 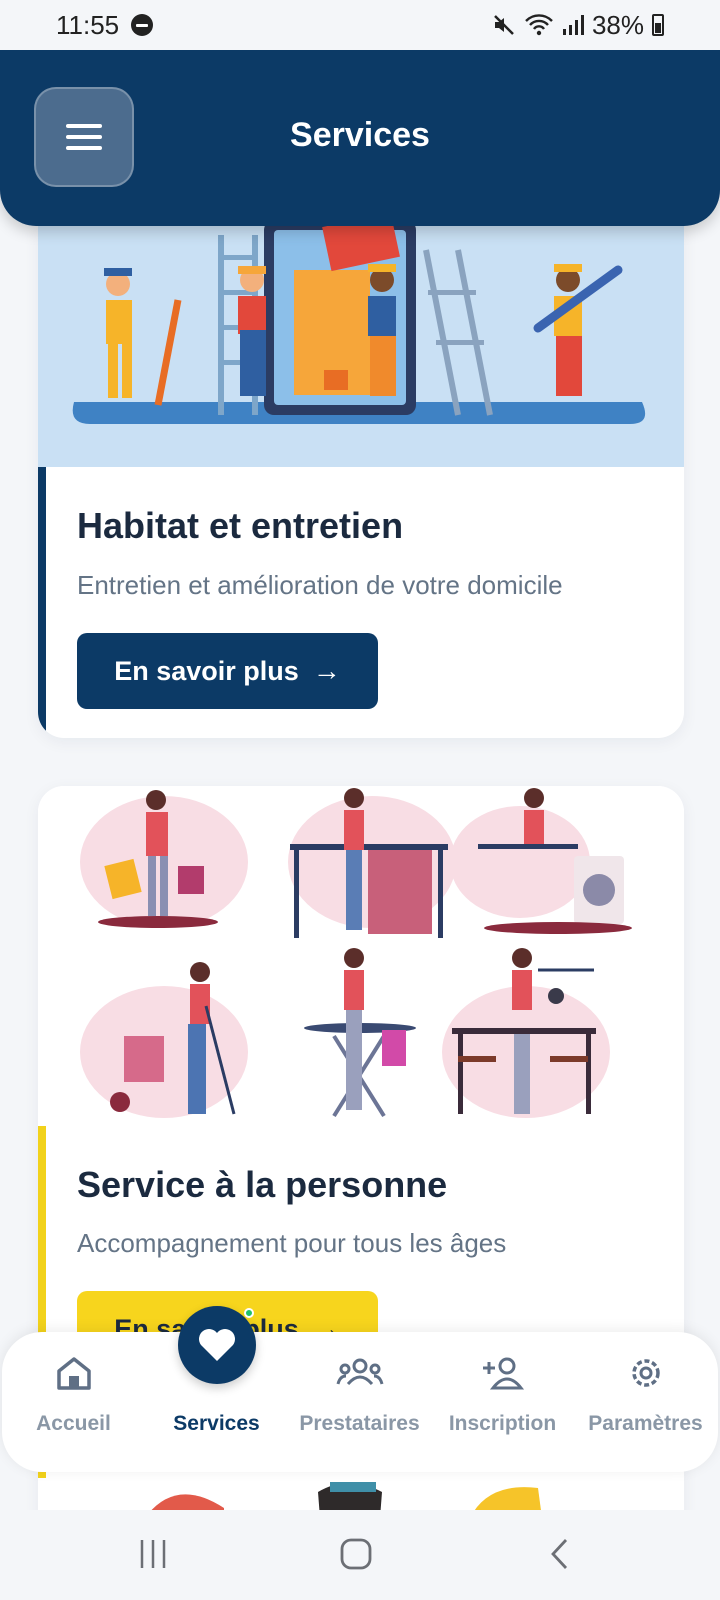 What do you see at coordinates (216, 1423) in the screenshot?
I see `nav-label: Services` at bounding box center [216, 1423].